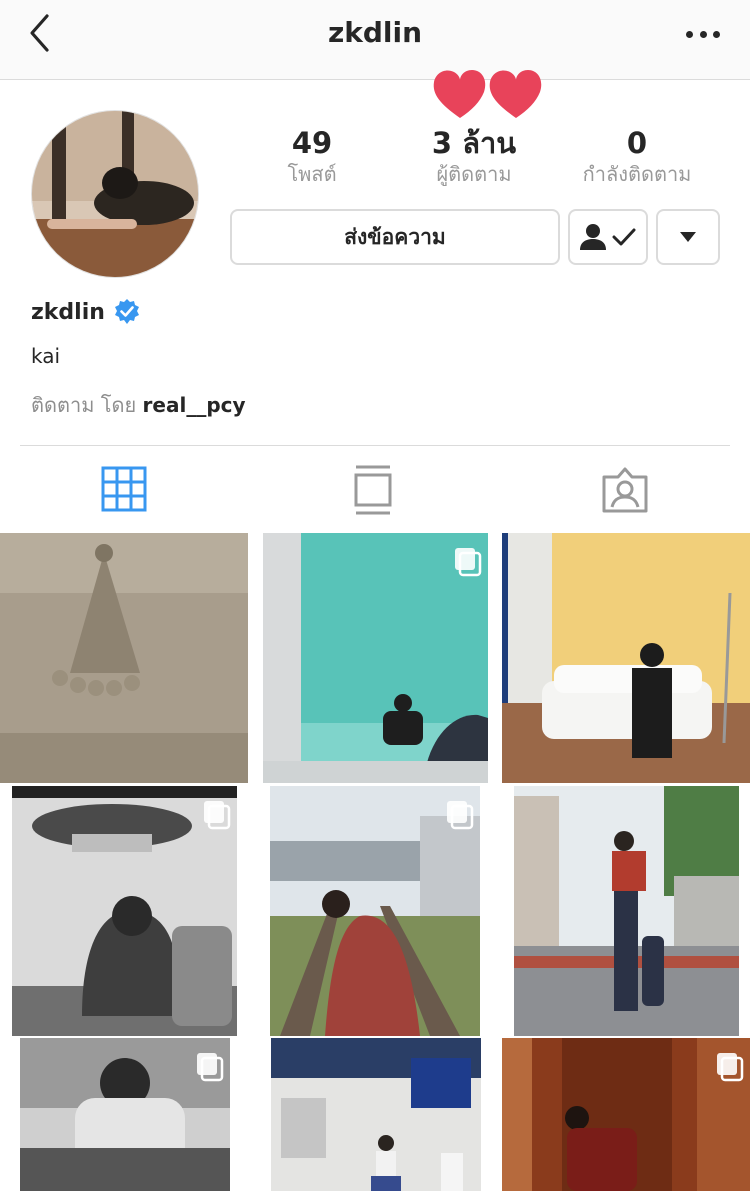  Describe the element at coordinates (375, 445) in the screenshot. I see `divider` at that location.